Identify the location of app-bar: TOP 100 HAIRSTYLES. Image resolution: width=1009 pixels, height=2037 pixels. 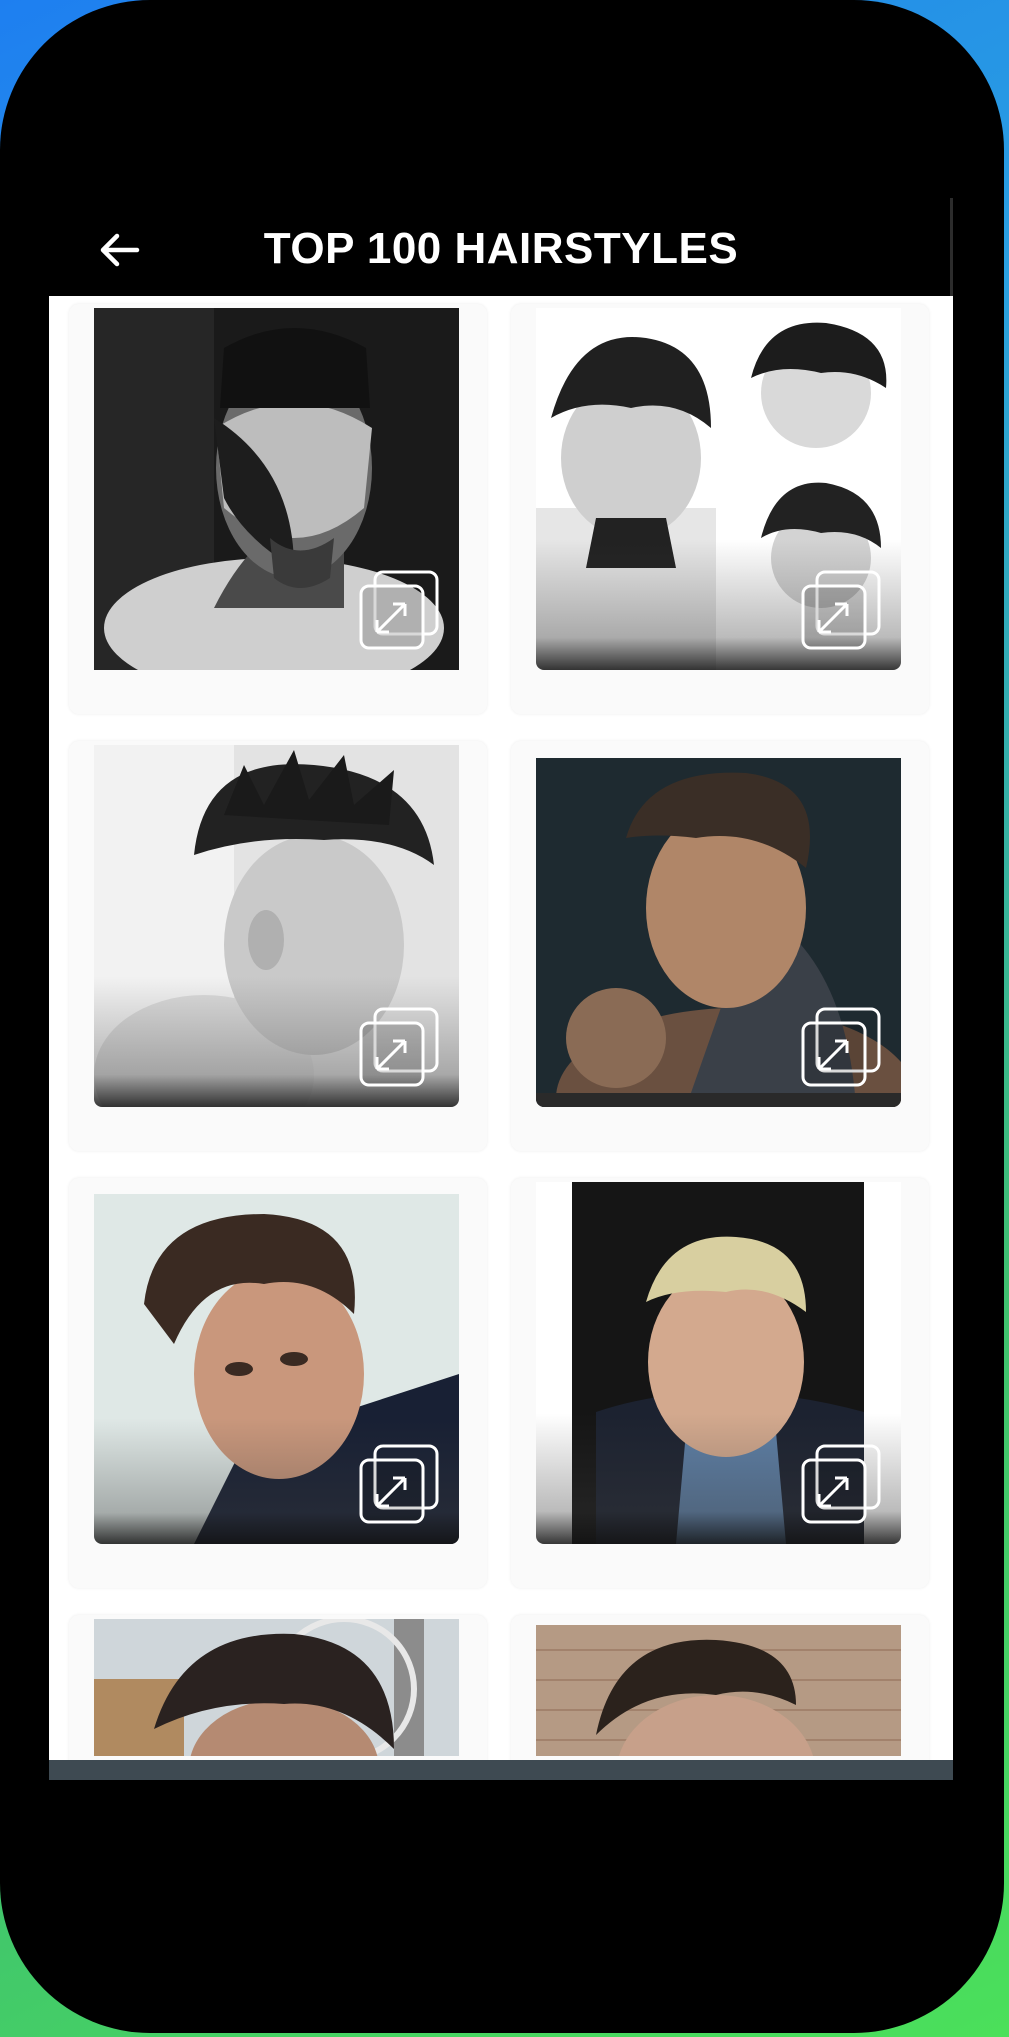
(501, 247).